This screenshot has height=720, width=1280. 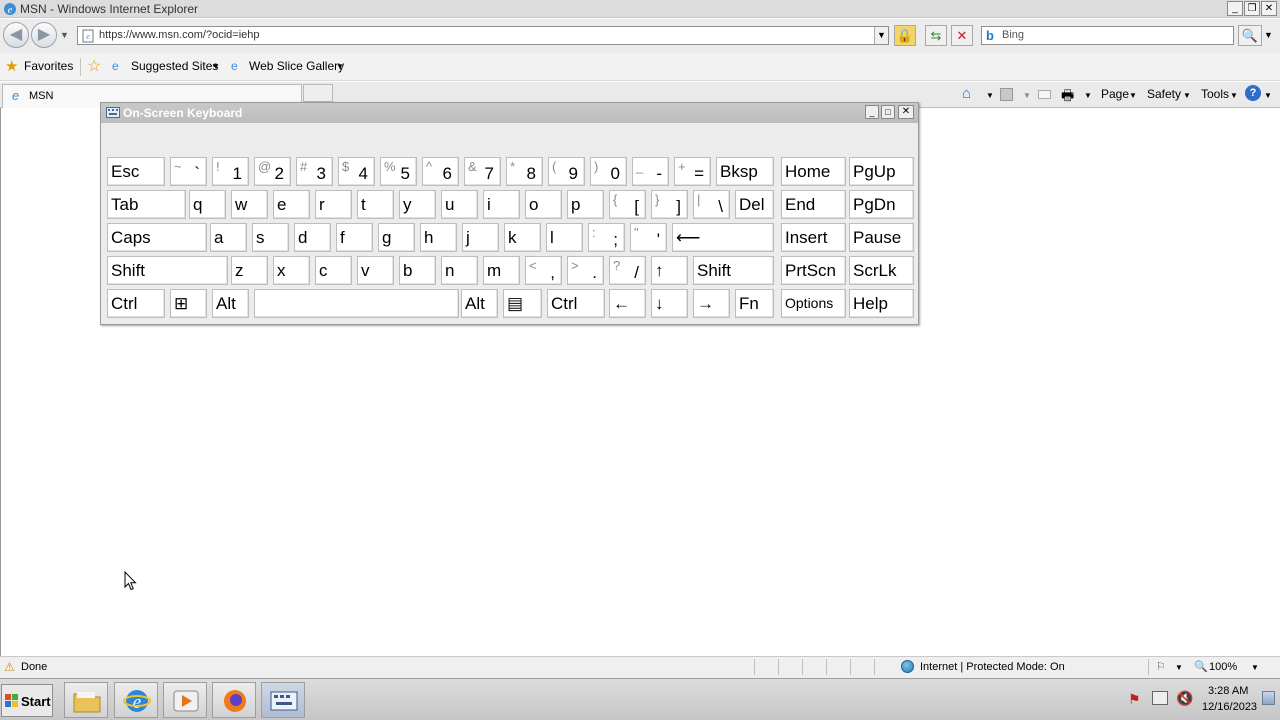 I want to click on web-slice-gallery-link: Web Slice Gallery, so click(x=296, y=66).